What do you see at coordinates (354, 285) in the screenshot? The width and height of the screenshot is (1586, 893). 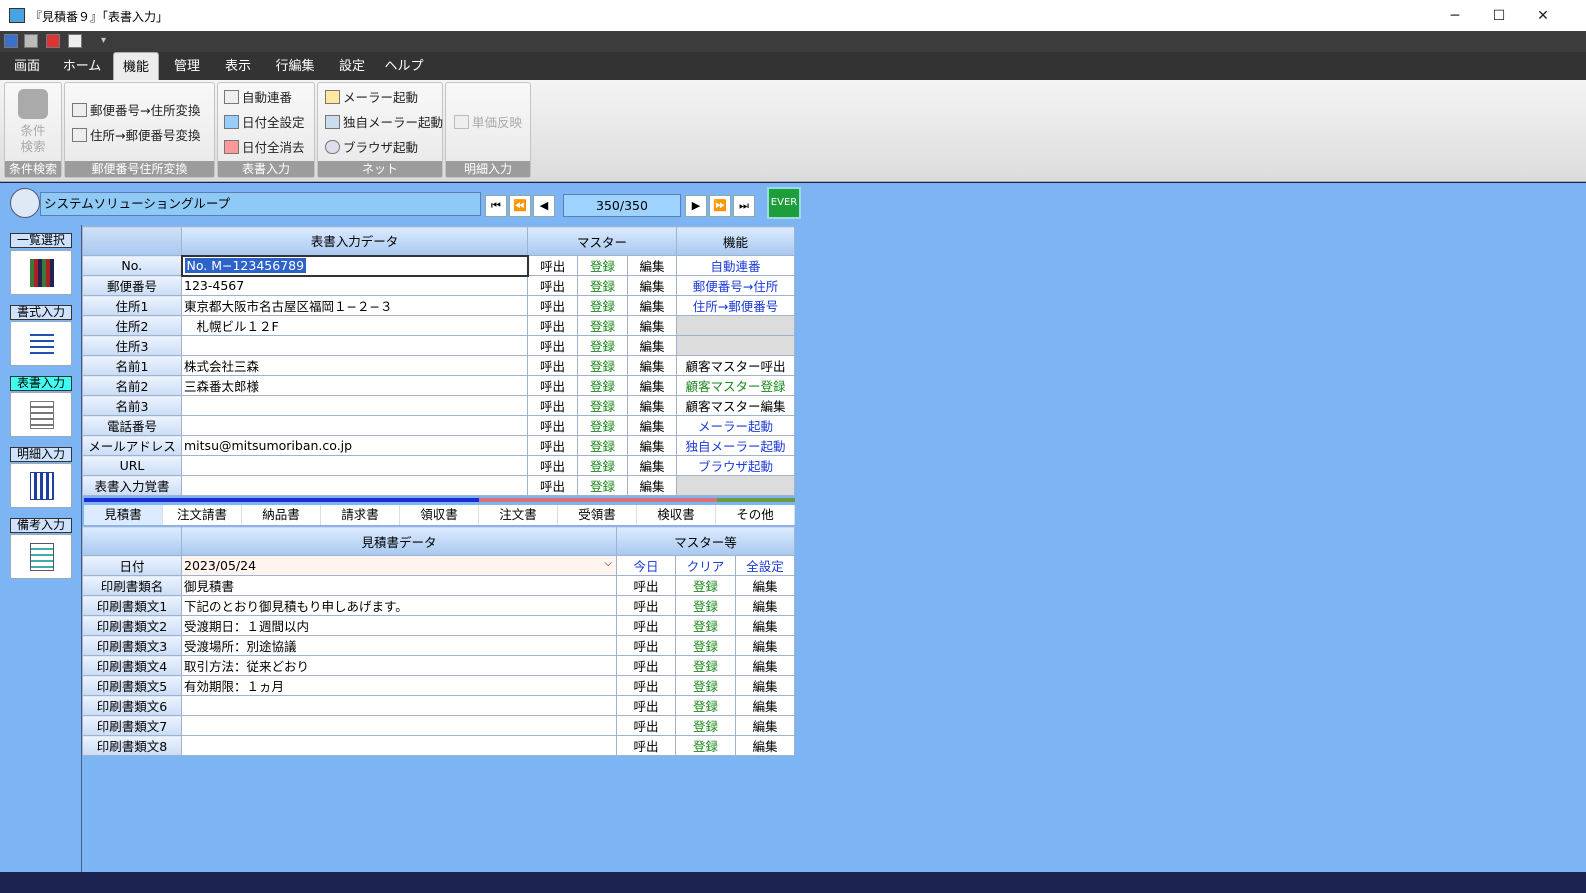 I see `row-value-field: 123-4567` at bounding box center [354, 285].